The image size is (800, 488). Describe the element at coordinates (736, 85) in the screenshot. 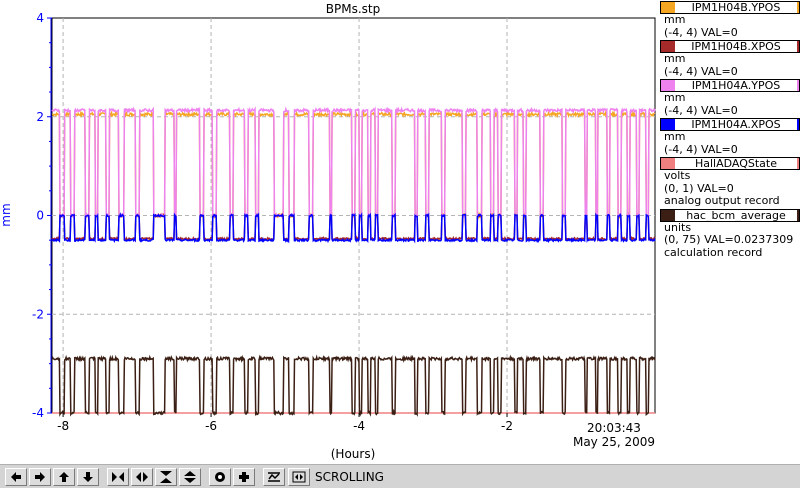

I see `legend-series-name: IPM1H04A.YPOS` at that location.